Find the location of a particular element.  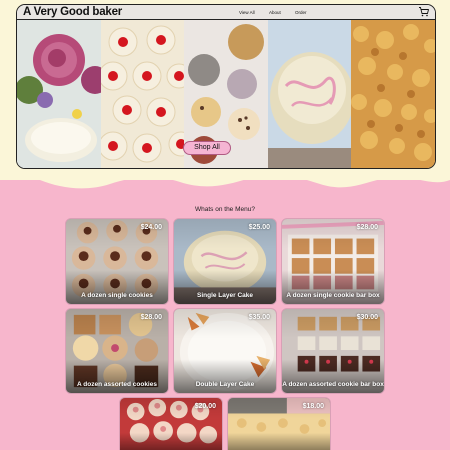

shop-all-button: Shop All is located at coordinates (207, 148).